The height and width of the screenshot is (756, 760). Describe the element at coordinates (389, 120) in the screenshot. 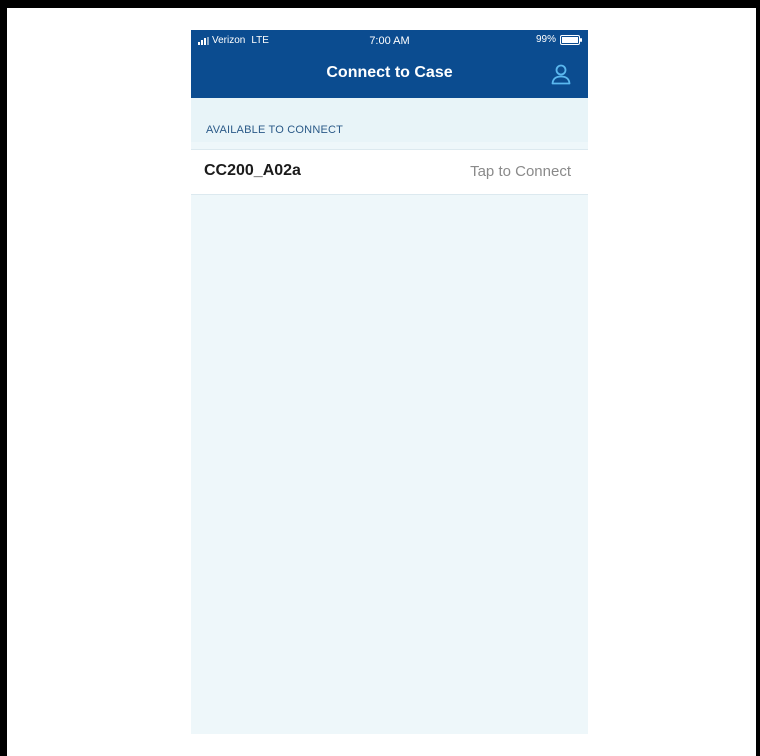

I see `section-header: AVAILABLE TO CONNECT` at that location.